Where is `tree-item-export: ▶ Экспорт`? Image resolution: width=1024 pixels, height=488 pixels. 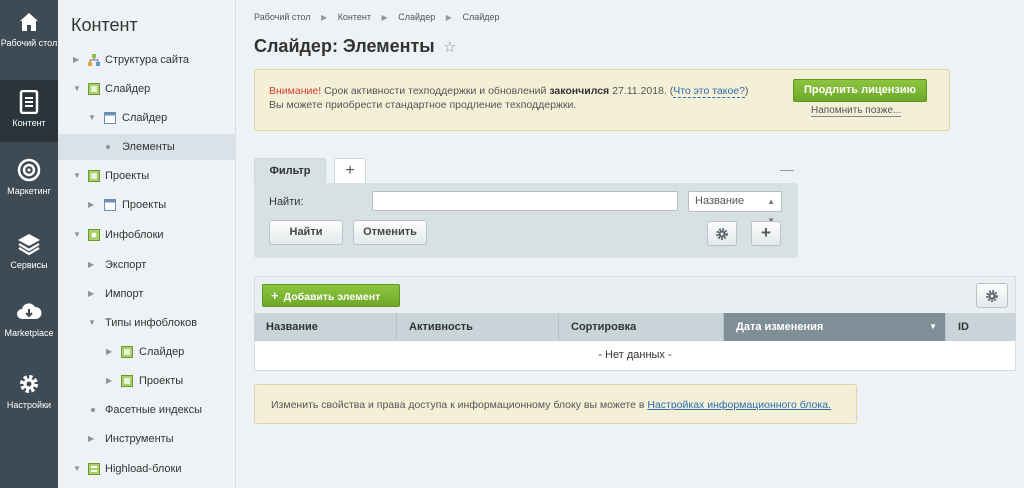 tree-item-export: ▶ Экспорт is located at coordinates (147, 265).